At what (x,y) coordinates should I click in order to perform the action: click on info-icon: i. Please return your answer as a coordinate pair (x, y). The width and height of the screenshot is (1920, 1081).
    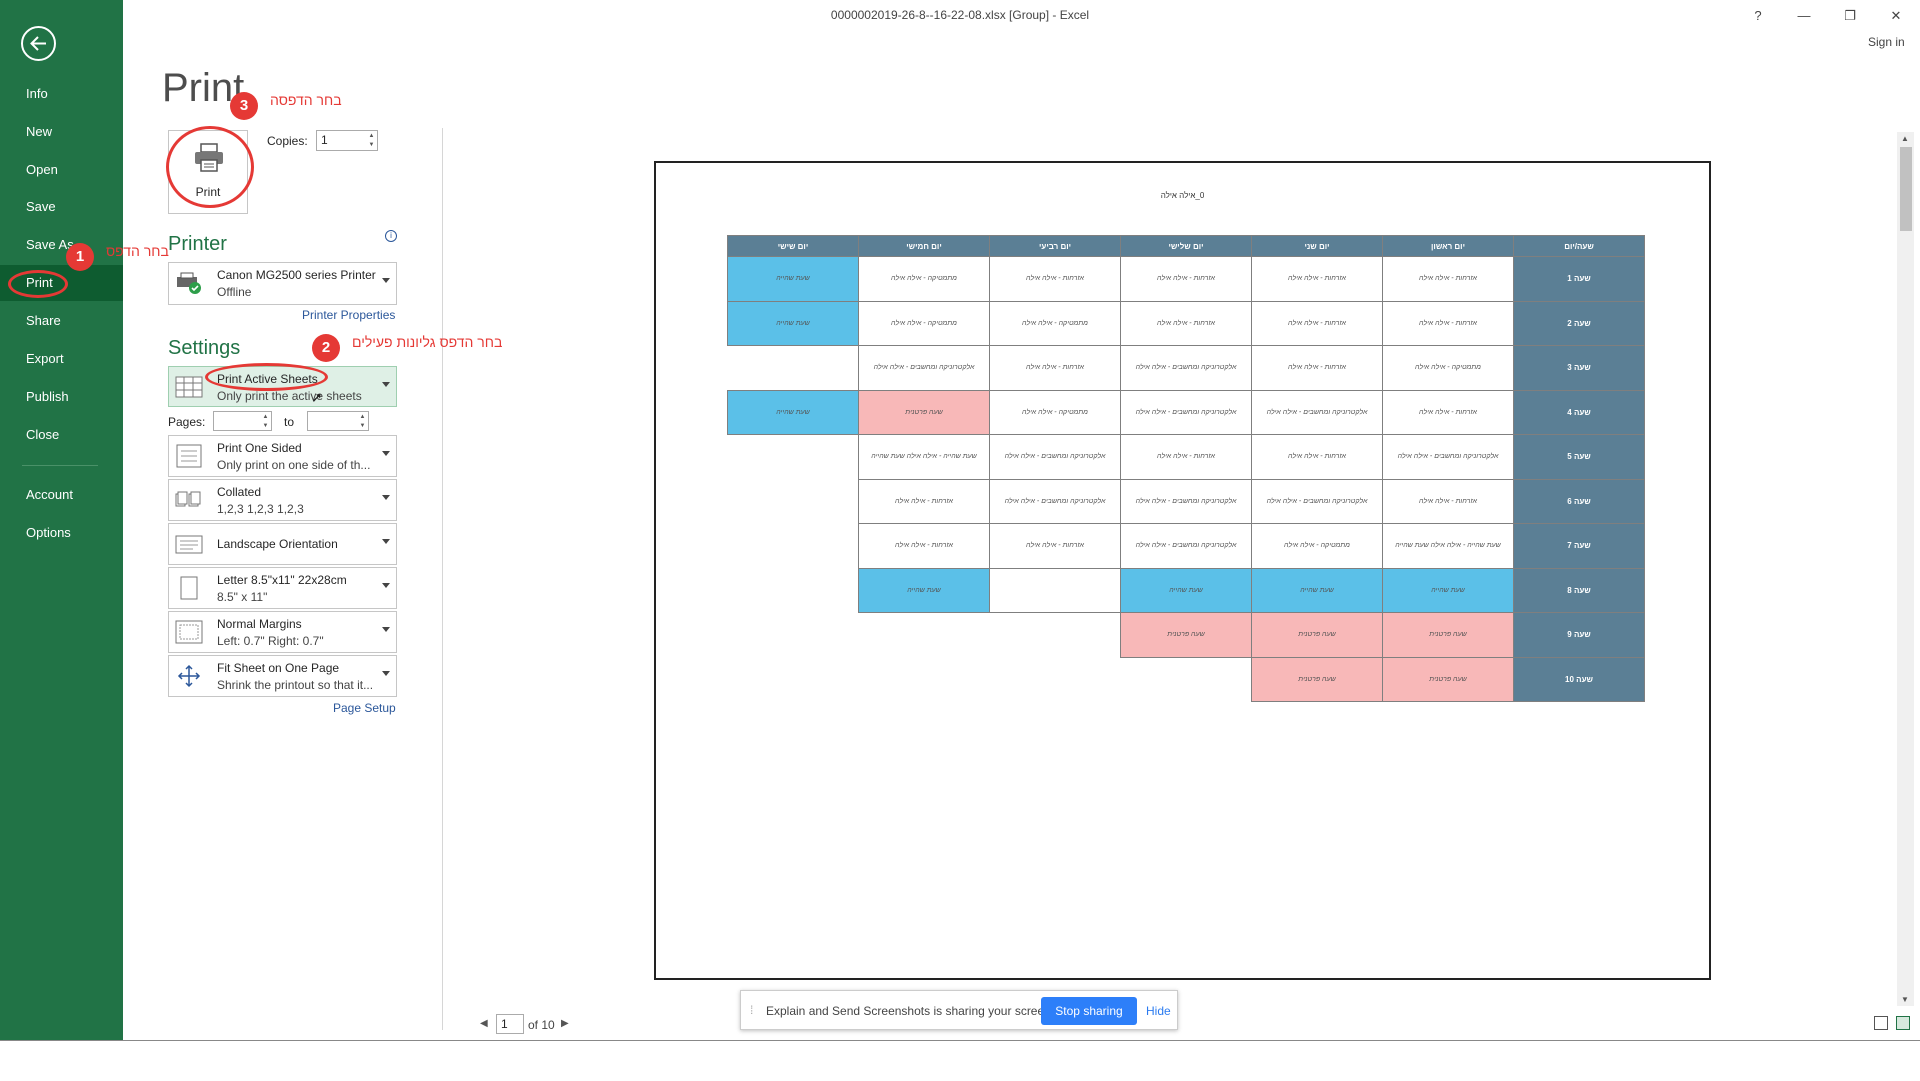
    Looking at the image, I should click on (391, 236).